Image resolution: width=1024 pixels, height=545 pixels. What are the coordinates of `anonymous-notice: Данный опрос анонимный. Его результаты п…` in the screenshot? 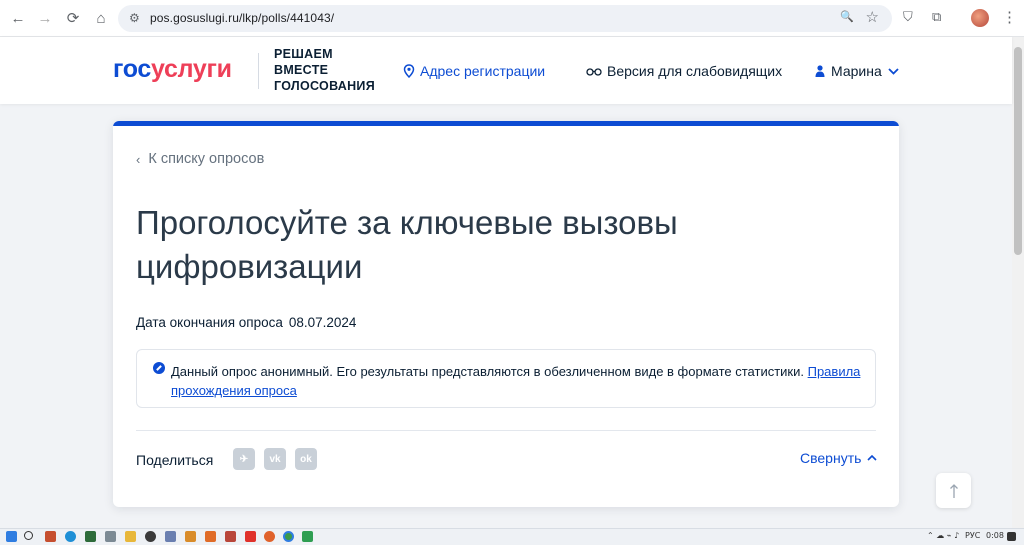 It's located at (506, 378).